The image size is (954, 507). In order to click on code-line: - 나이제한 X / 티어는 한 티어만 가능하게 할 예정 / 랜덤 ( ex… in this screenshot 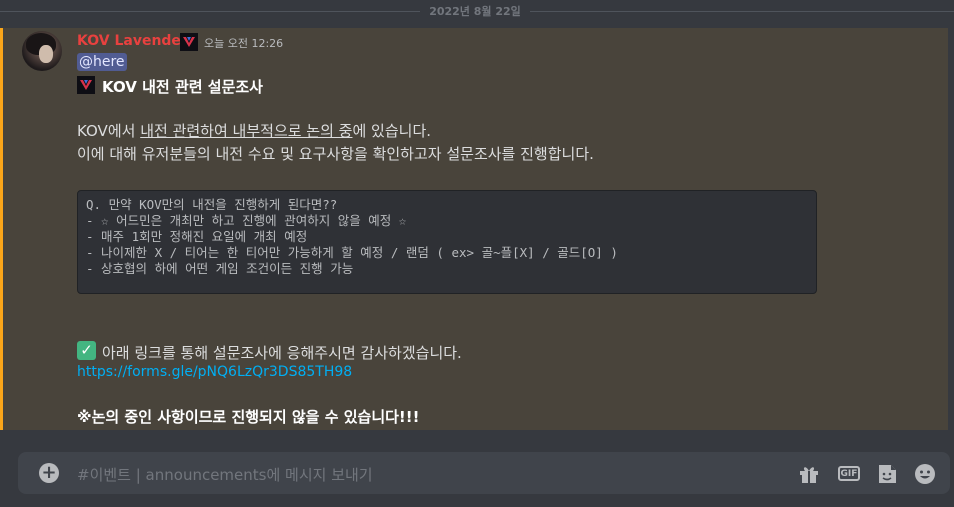, I will do `click(352, 252)`.